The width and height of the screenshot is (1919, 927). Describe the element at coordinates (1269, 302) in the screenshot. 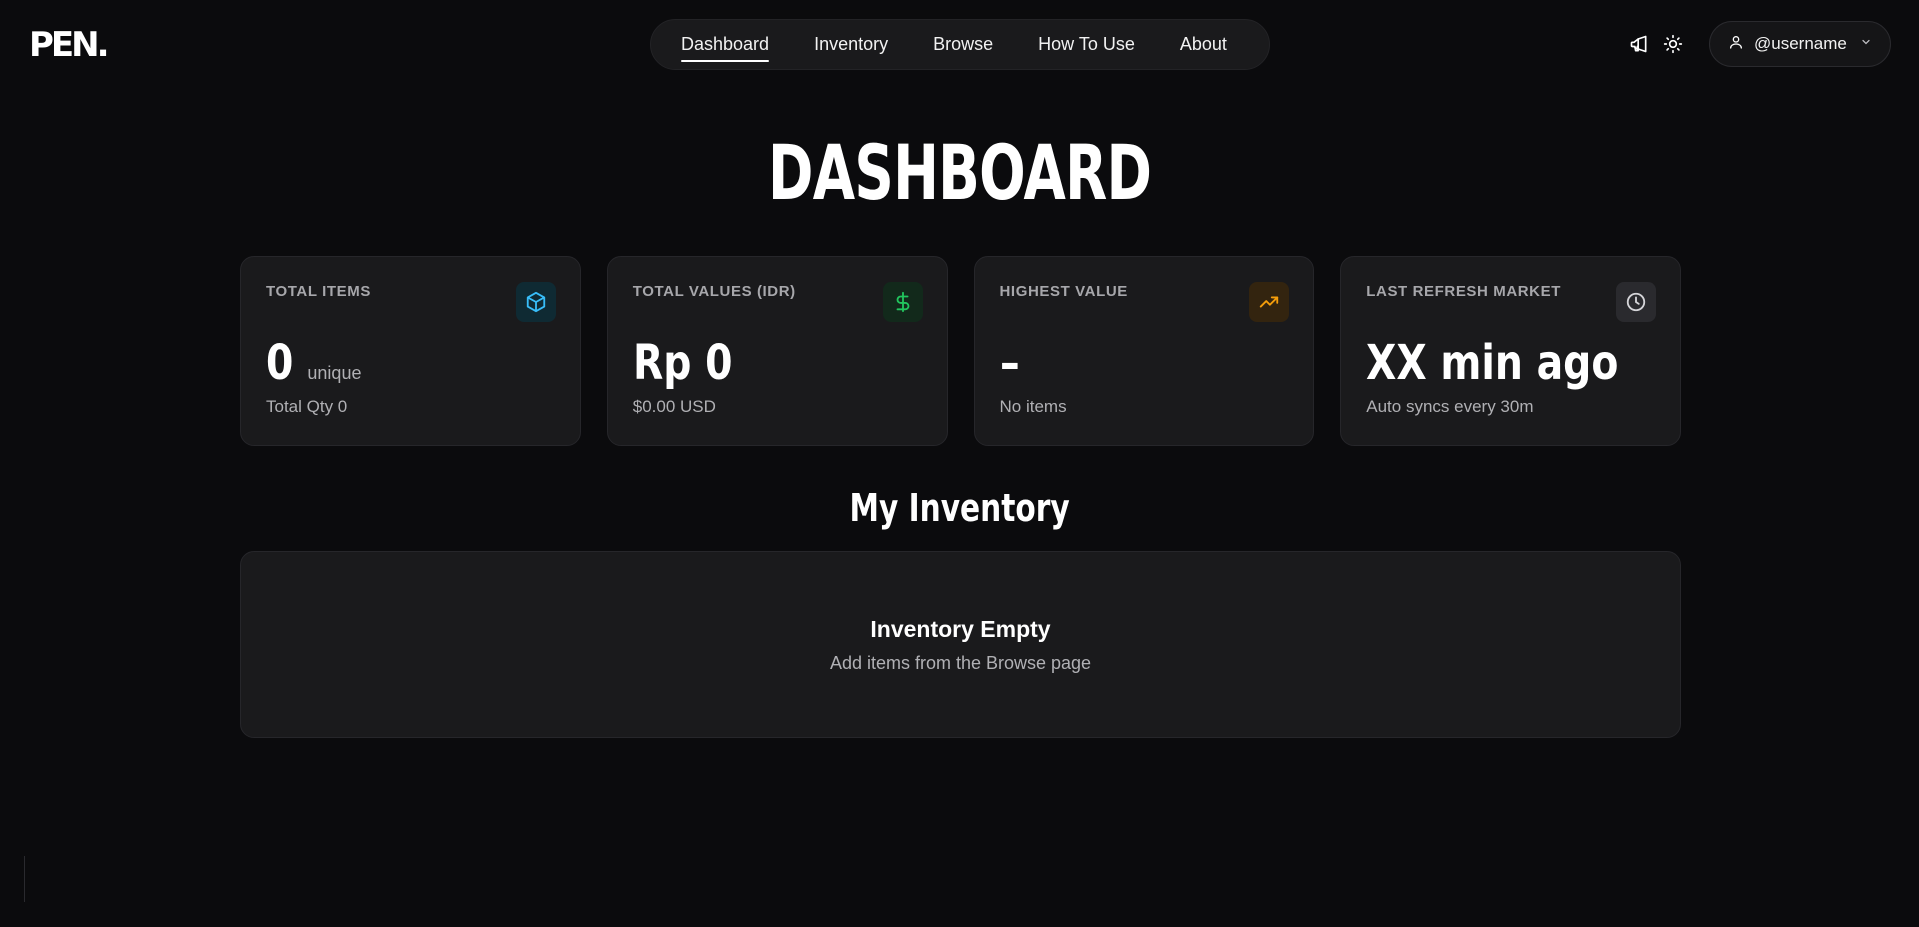

I see `trending-up-icon` at that location.